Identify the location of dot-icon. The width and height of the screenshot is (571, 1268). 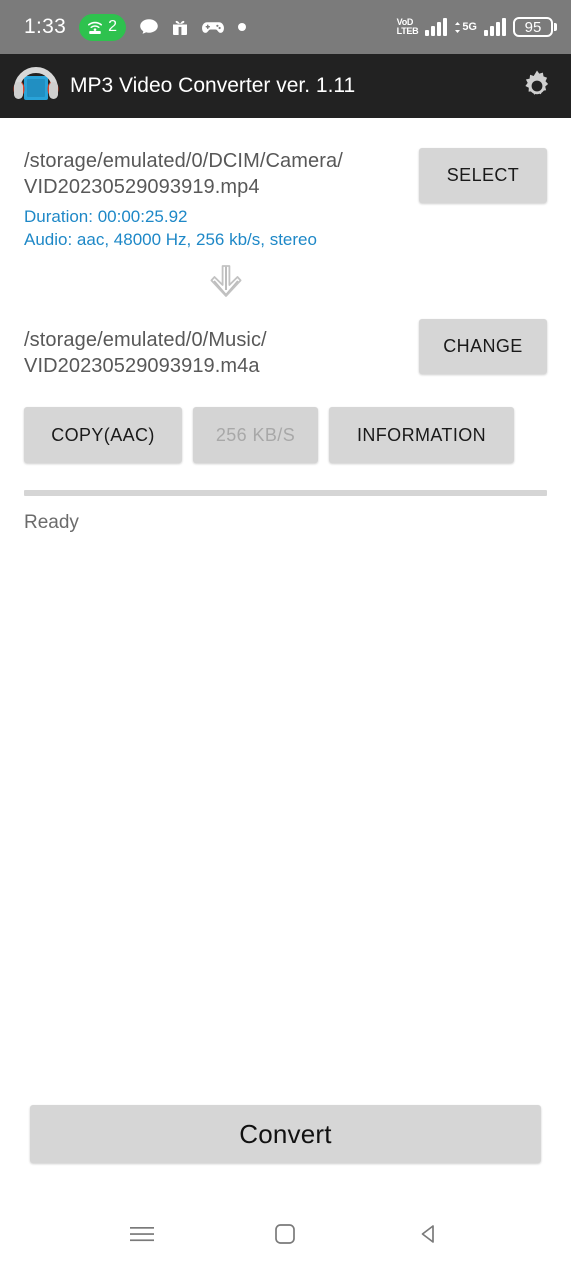
(241, 27).